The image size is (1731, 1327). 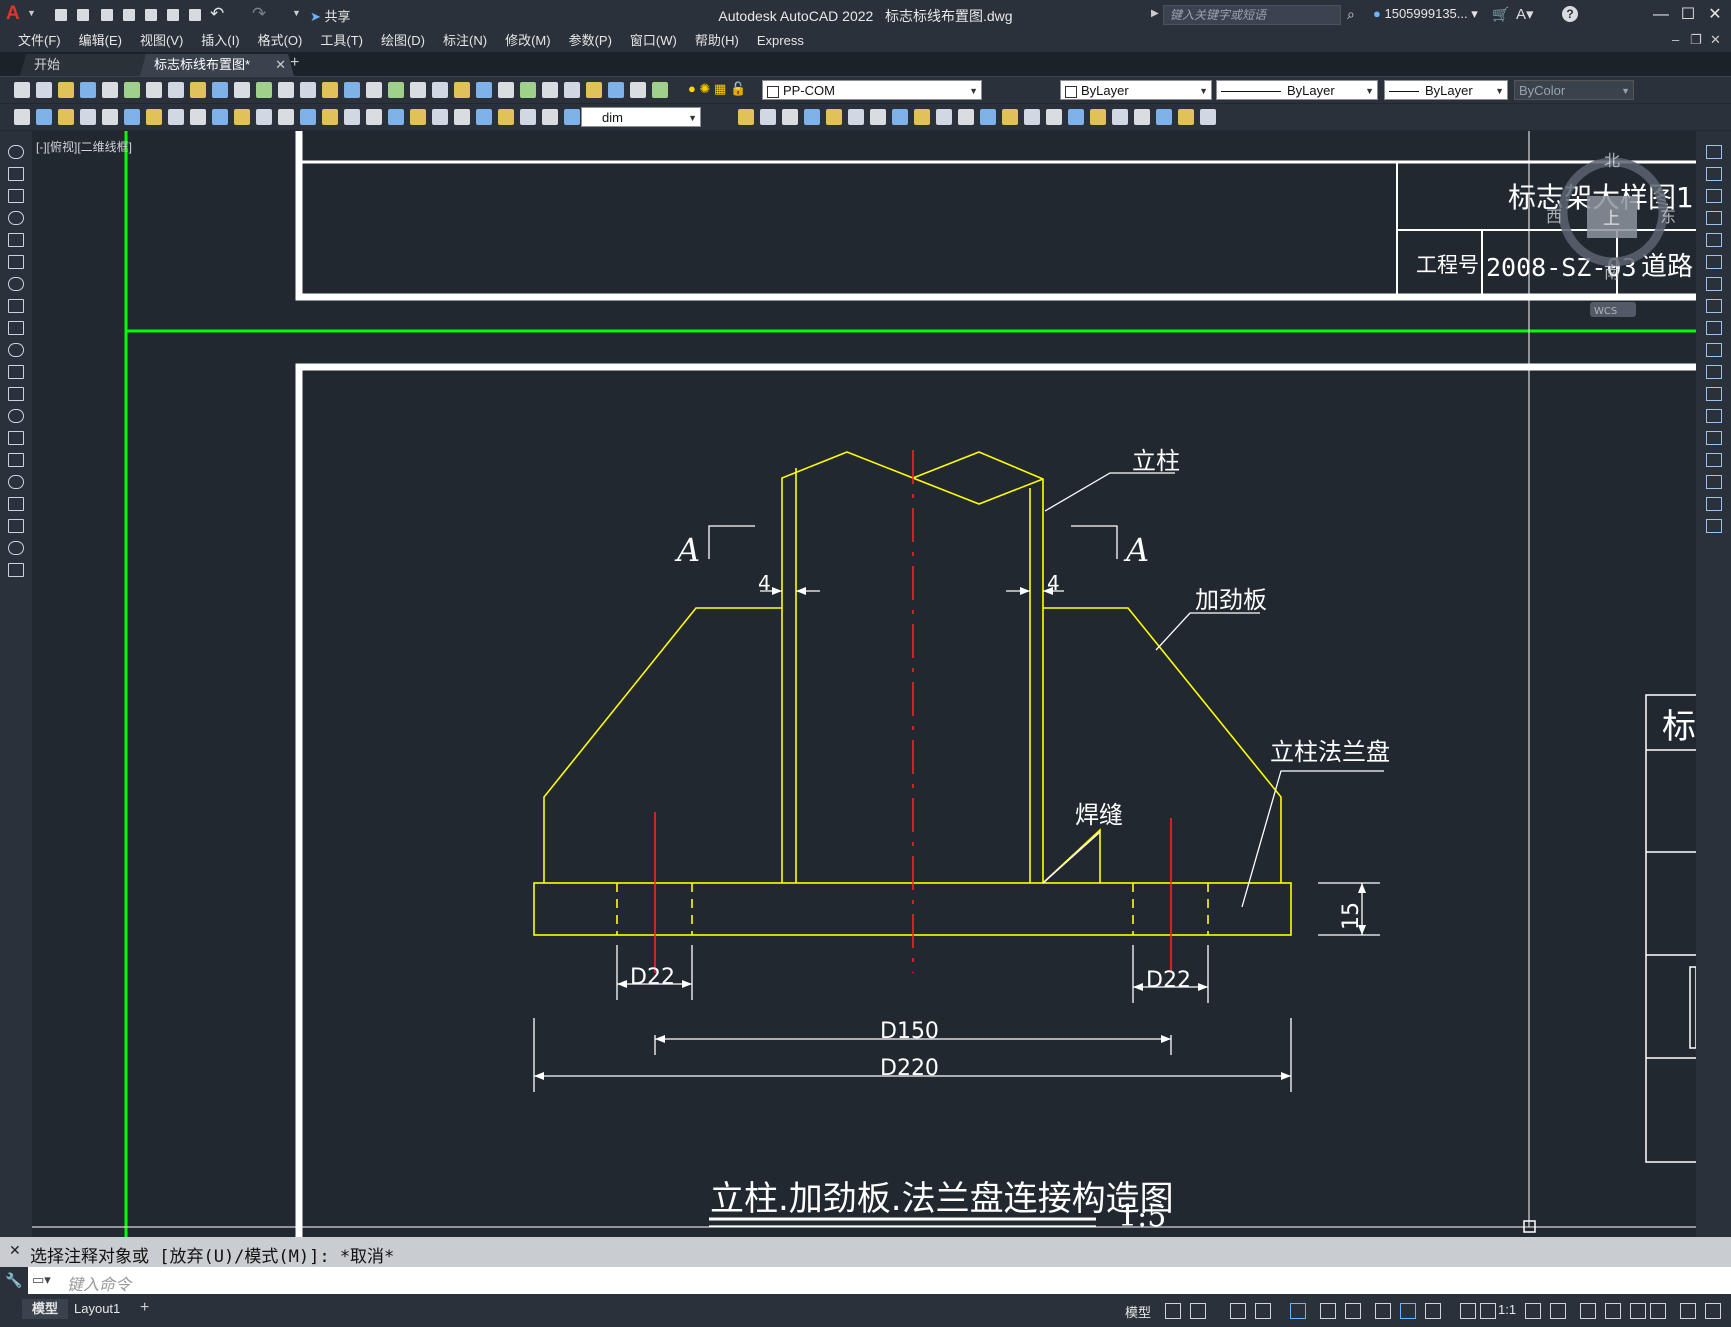 What do you see at coordinates (217, 65) in the screenshot?
I see `tab-drawing: 标志标线布置图* ✕` at bounding box center [217, 65].